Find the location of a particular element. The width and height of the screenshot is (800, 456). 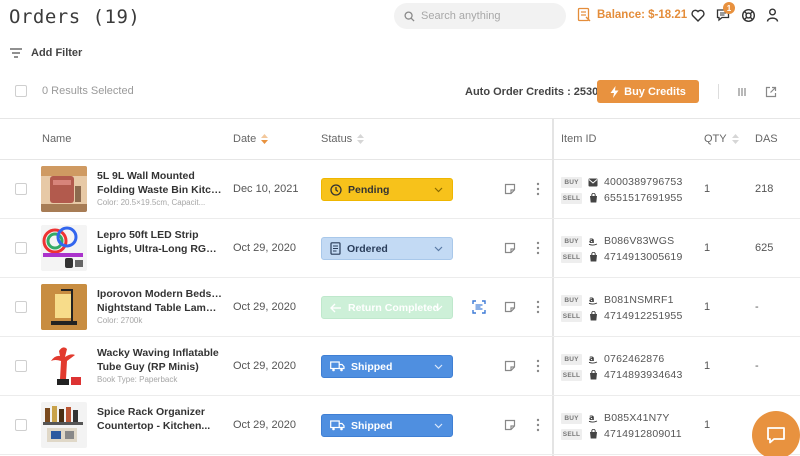

select-all-checkbox is located at coordinates (21, 91).